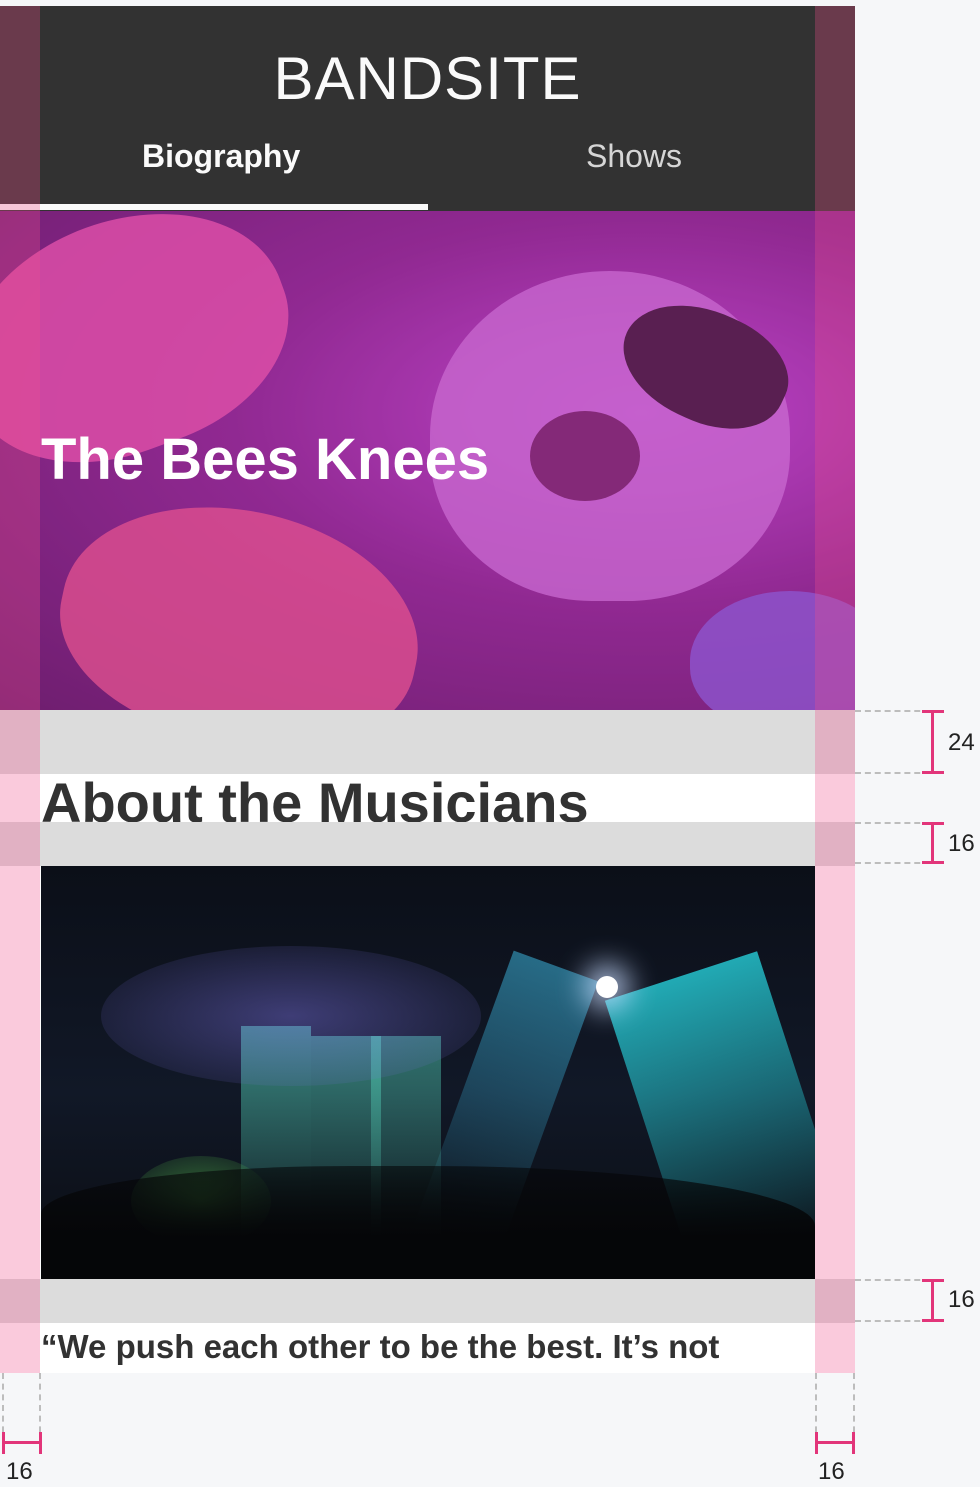 Image resolution: width=980 pixels, height=1487 pixels. I want to click on right-gutter-overlay, so click(835, 689).